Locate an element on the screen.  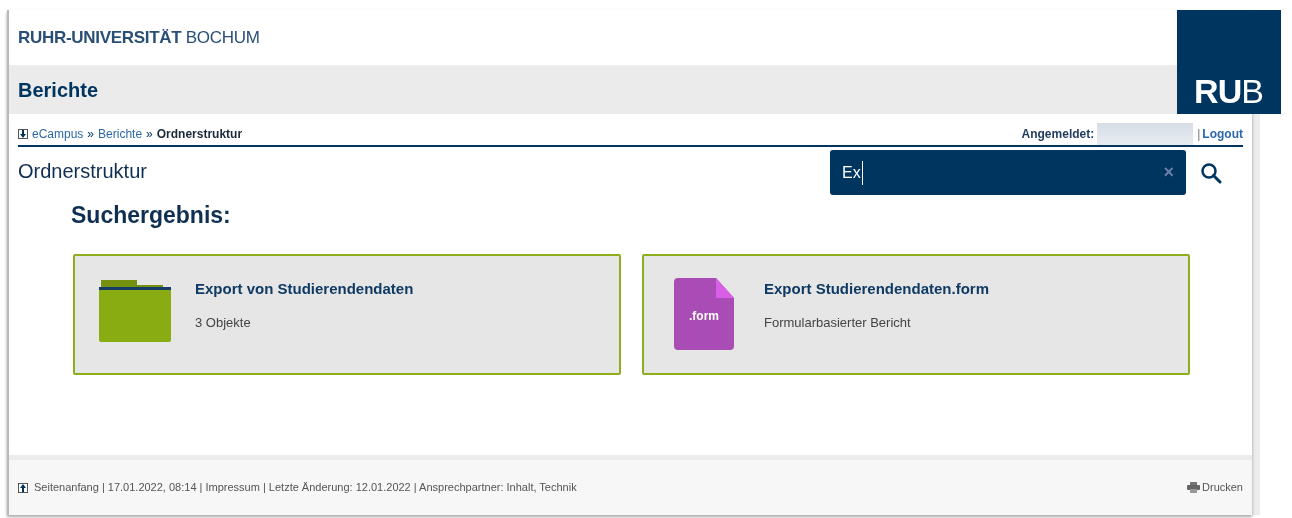
result-title: Export Studierendendaten.form is located at coordinates (877, 288).